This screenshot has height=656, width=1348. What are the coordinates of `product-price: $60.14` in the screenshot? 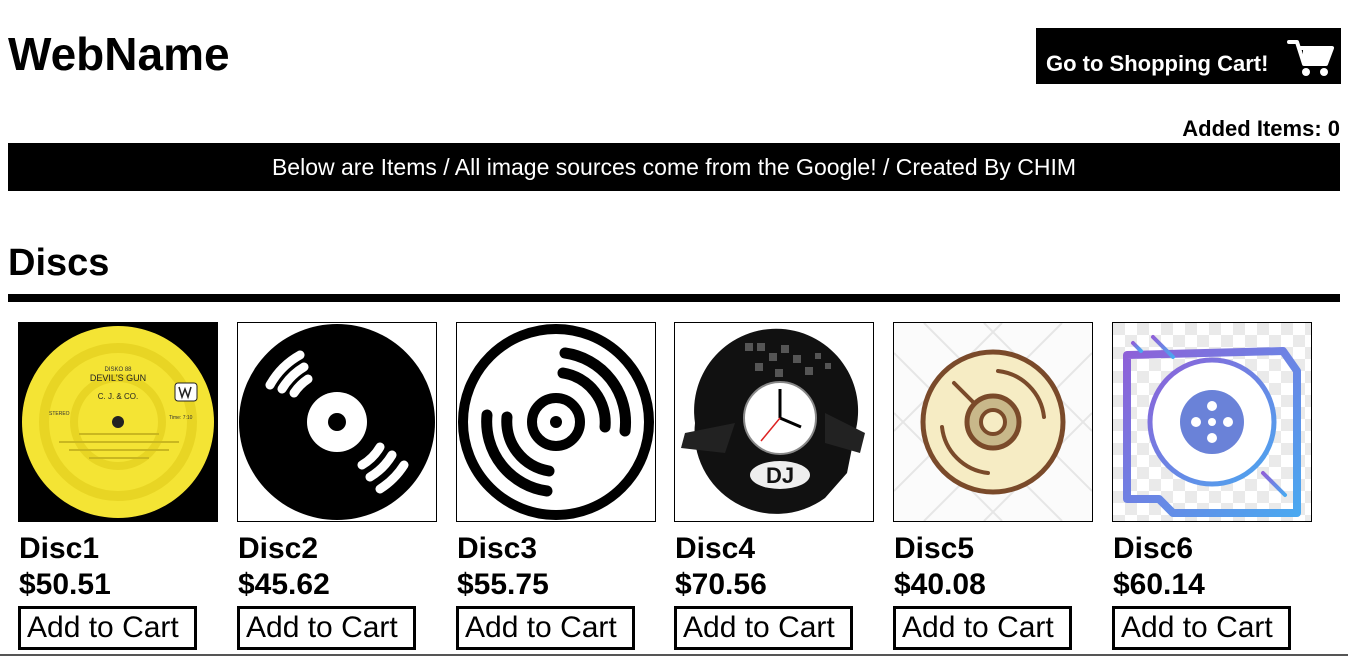 It's located at (1159, 584).